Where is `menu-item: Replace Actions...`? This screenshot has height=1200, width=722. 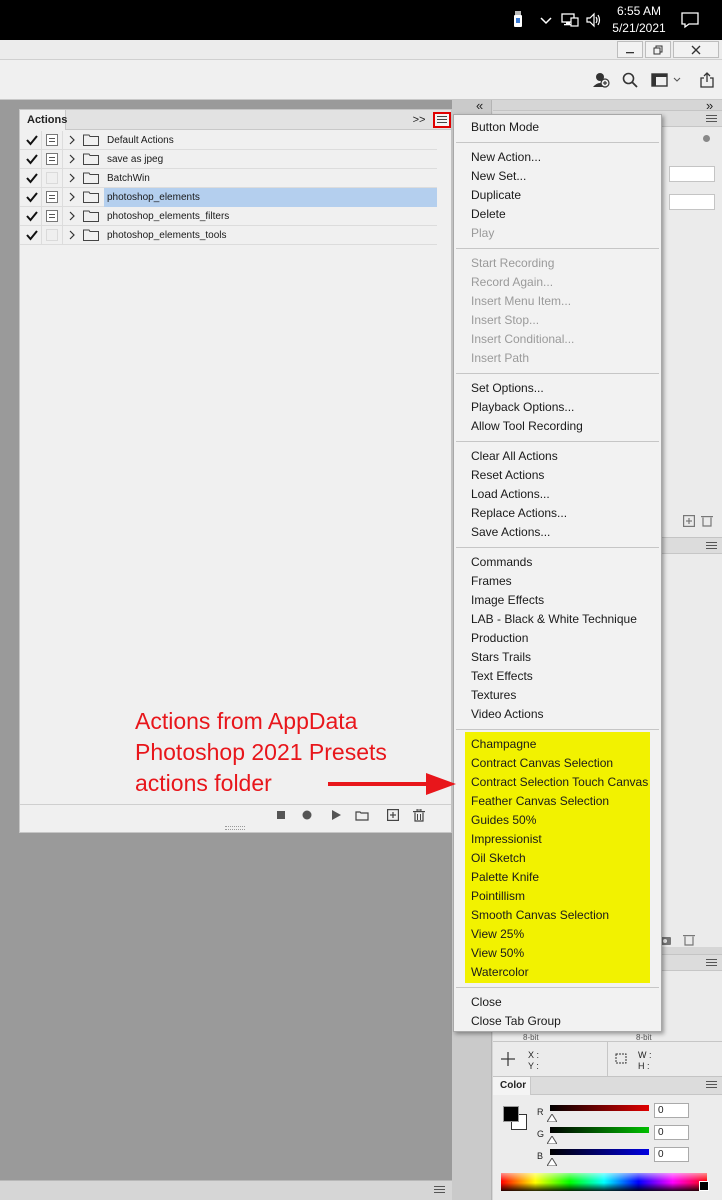
menu-item: Replace Actions... is located at coordinates (519, 513).